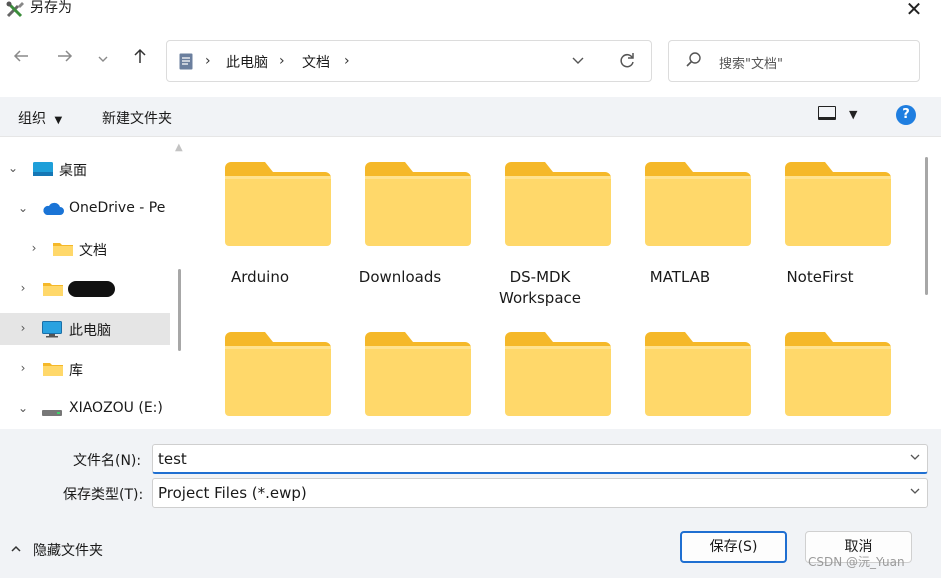 The image size is (941, 578). Describe the element at coordinates (694, 62) in the screenshot. I see `search-icon` at that location.